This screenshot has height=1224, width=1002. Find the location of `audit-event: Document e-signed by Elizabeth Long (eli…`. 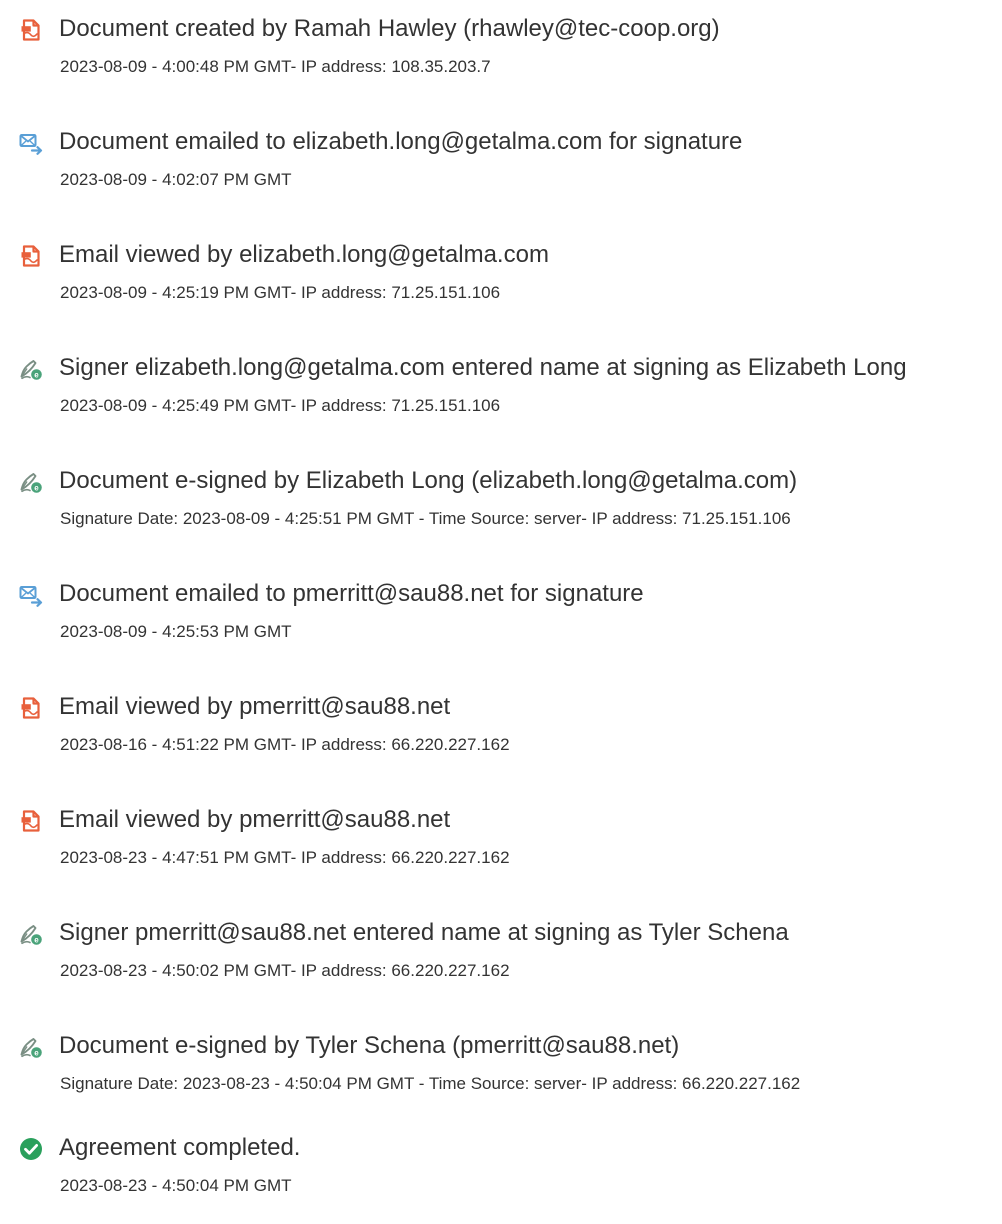

audit-event: Document e-signed by Elizabeth Long (eli… is located at coordinates (501, 508).